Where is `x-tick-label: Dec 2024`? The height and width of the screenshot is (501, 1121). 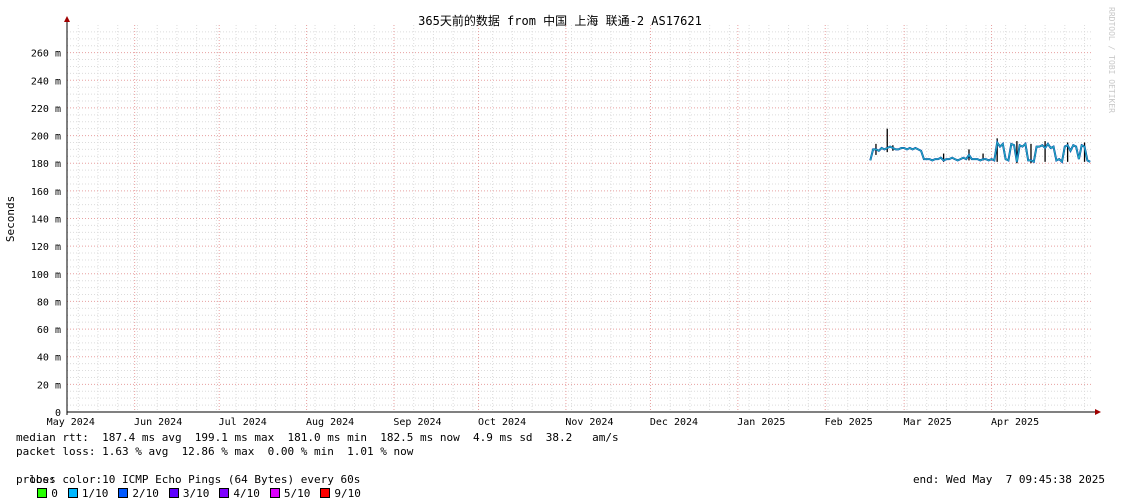 x-tick-label: Dec 2024 is located at coordinates (674, 422).